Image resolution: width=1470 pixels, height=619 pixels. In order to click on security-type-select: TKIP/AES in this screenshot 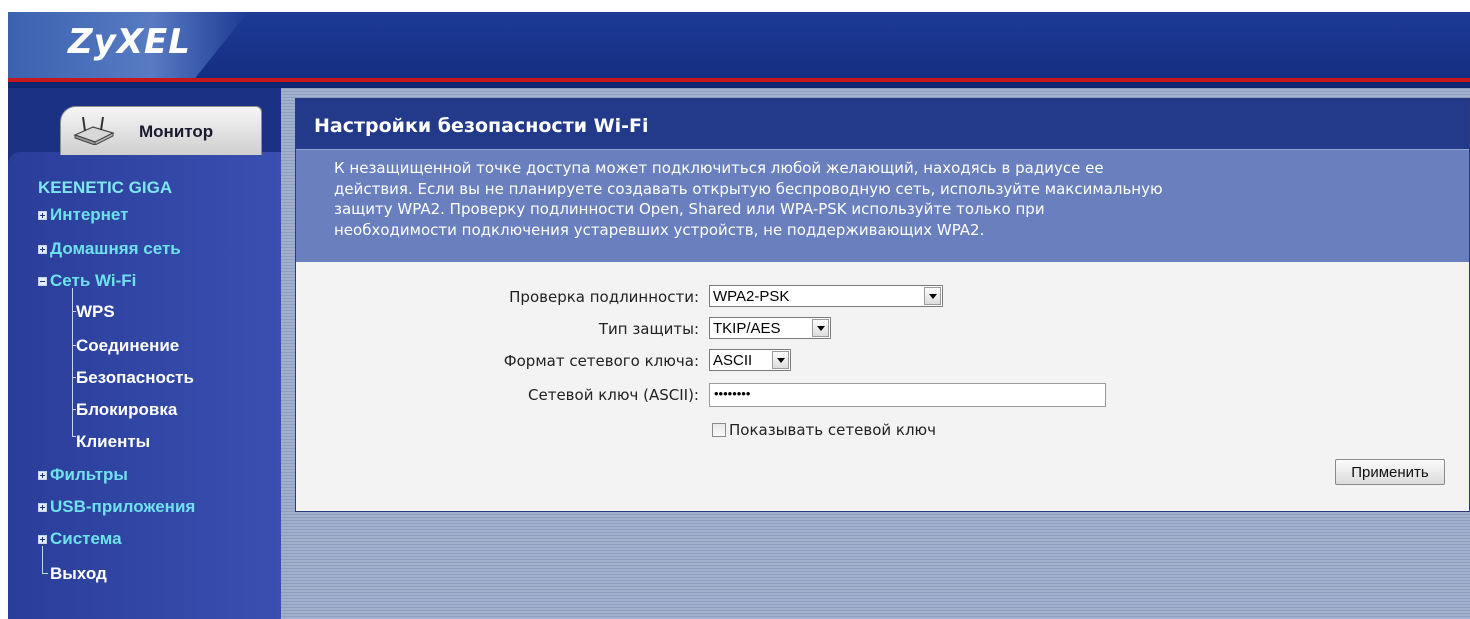, I will do `click(770, 328)`.